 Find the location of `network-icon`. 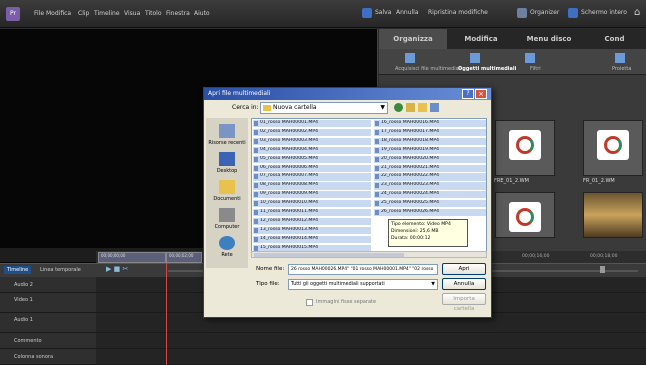

network-icon is located at coordinates (227, 243).